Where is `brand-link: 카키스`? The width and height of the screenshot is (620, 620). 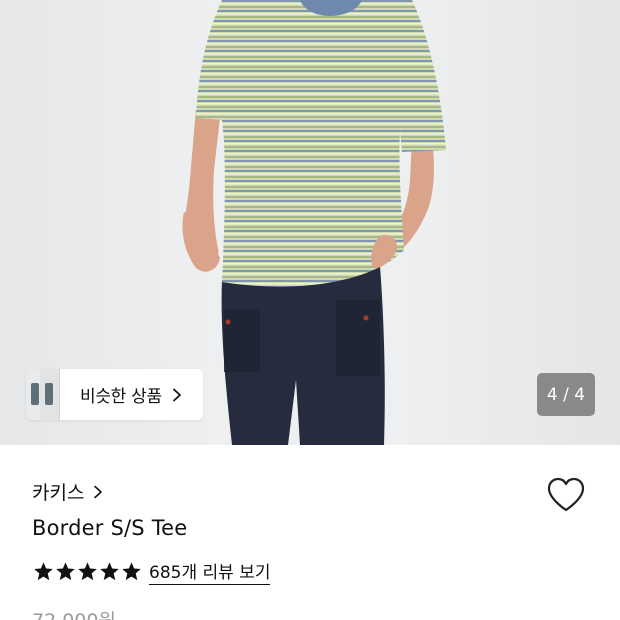
brand-link: 카키스 is located at coordinates (68, 491).